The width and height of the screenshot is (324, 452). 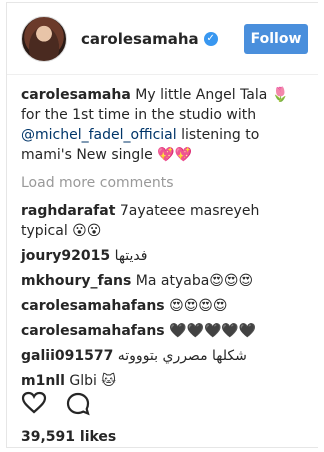 I want to click on avatar, so click(x=44, y=38).